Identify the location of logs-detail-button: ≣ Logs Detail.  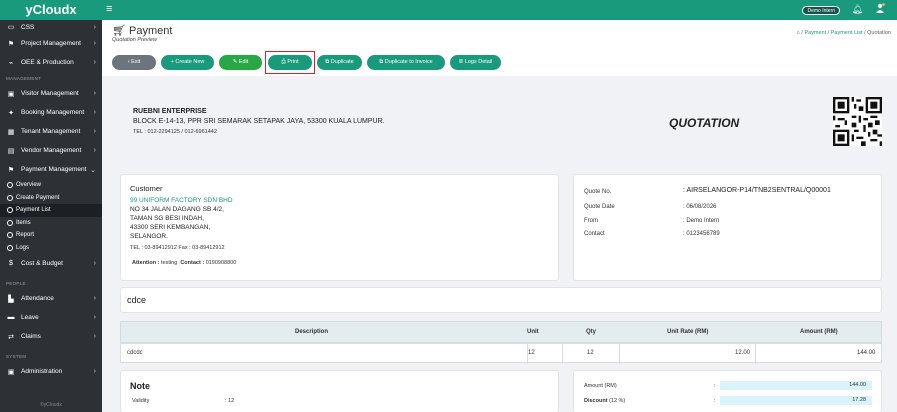
(475, 62).